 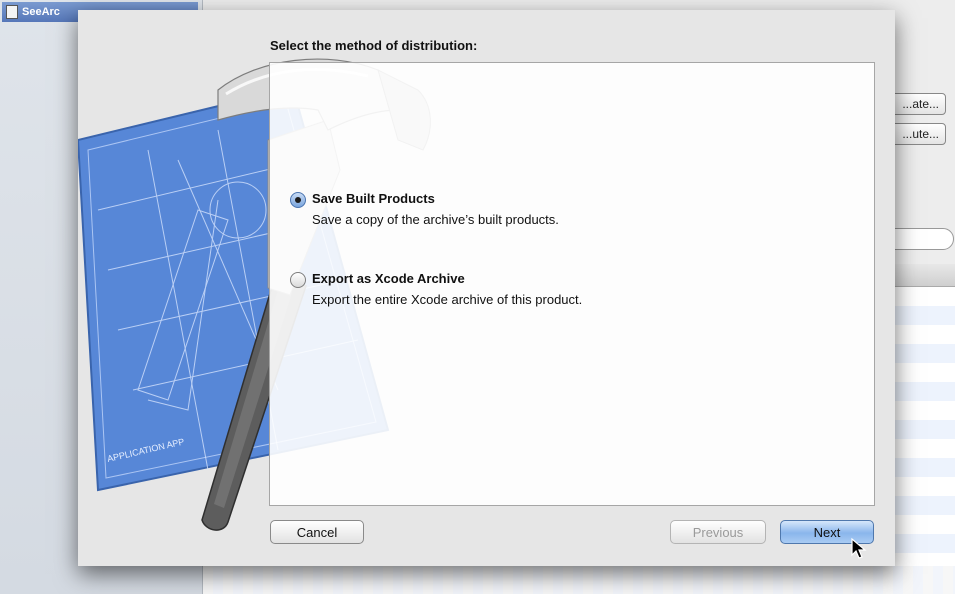 What do you see at coordinates (298, 280) in the screenshot?
I see `radio-button` at bounding box center [298, 280].